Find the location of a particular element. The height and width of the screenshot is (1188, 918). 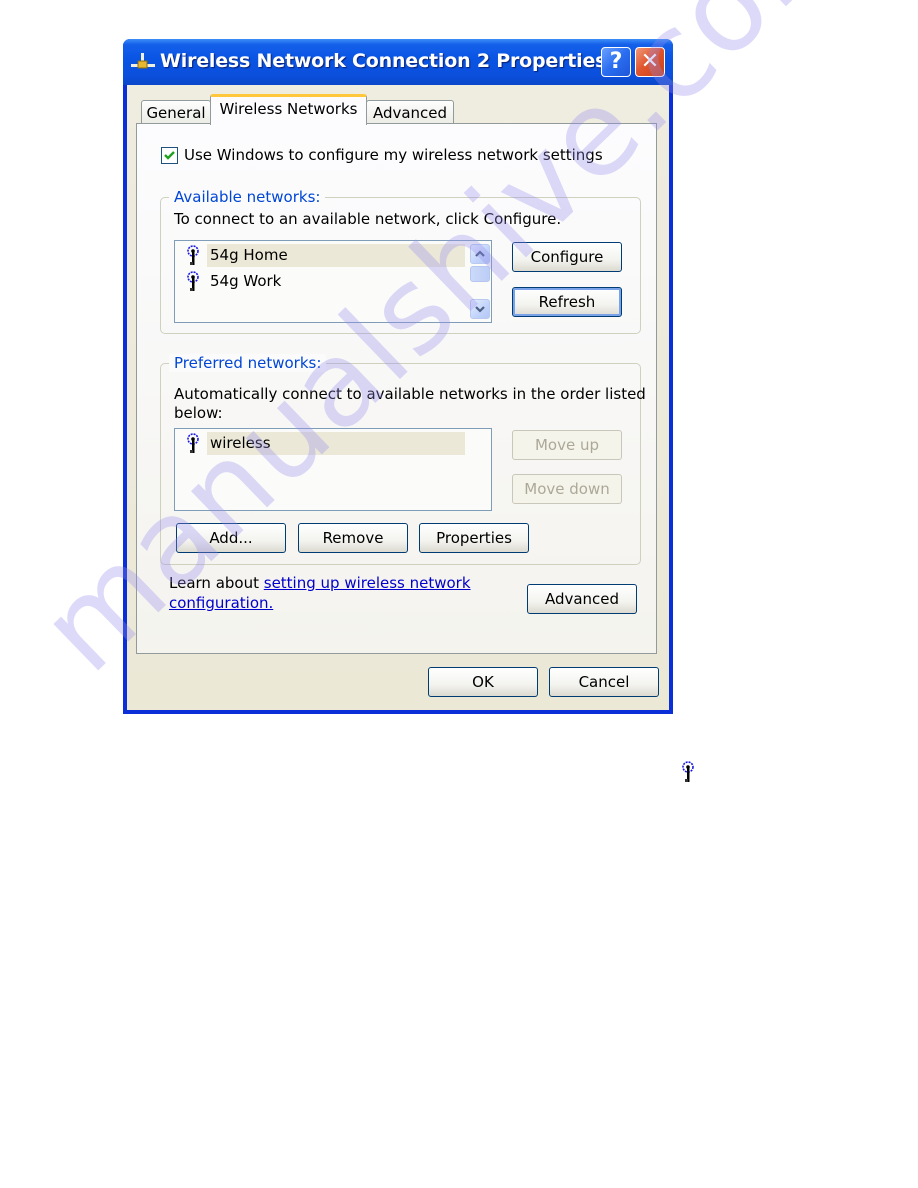

move-down-button: Move down is located at coordinates (567, 489).